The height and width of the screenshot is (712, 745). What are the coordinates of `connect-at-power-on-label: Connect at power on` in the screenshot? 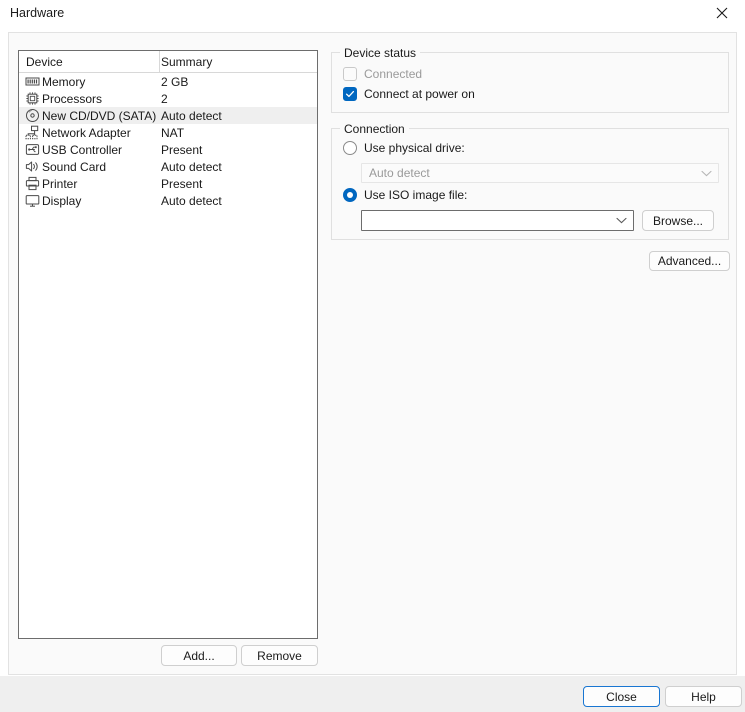 It's located at (419, 94).